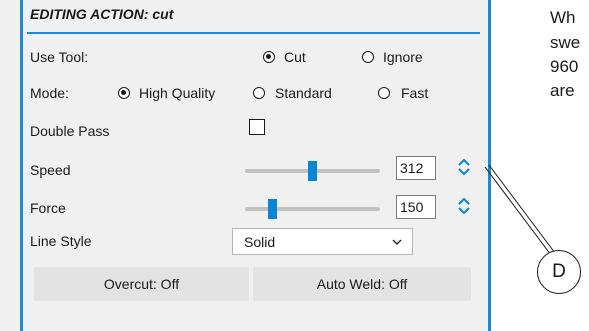 The height and width of the screenshot is (331, 589). I want to click on callout-marker-d: D, so click(559, 272).